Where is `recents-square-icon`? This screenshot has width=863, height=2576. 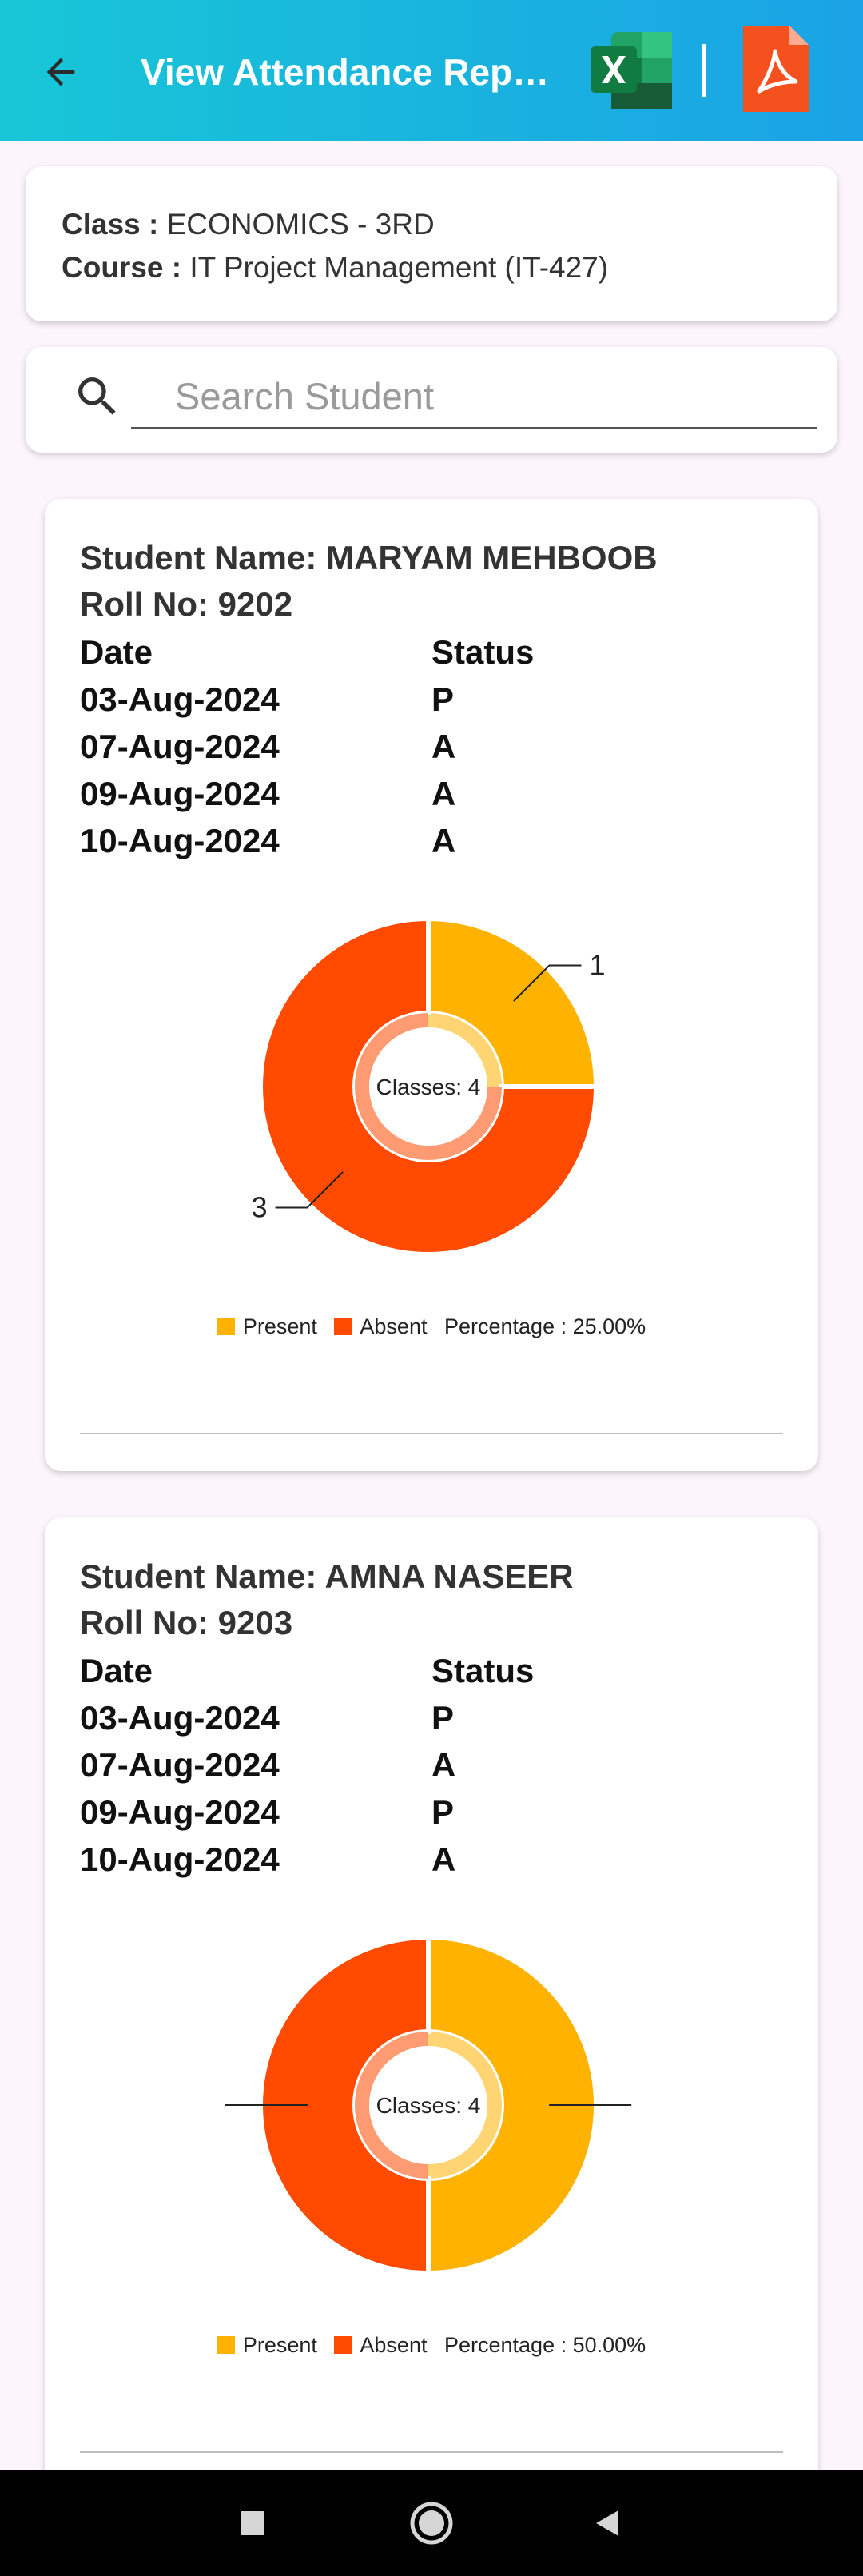 recents-square-icon is located at coordinates (252, 2523).